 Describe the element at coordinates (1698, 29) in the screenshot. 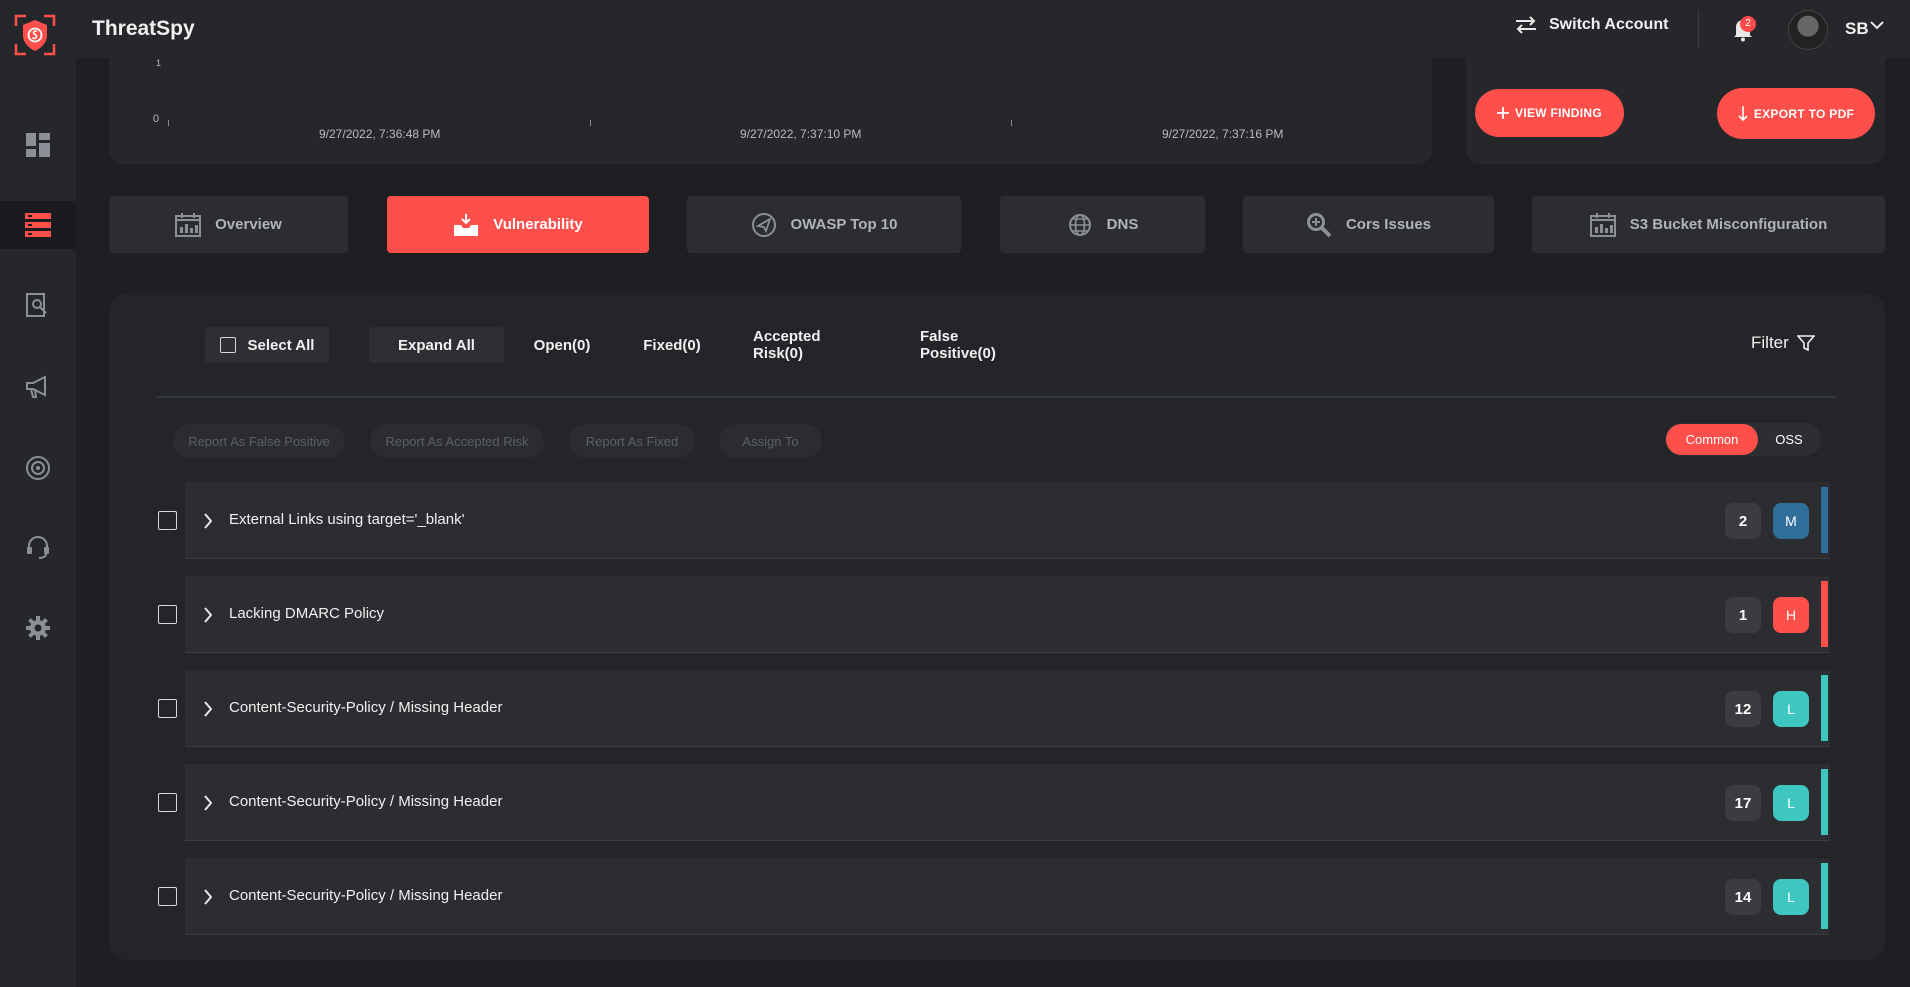

I see `divider` at that location.